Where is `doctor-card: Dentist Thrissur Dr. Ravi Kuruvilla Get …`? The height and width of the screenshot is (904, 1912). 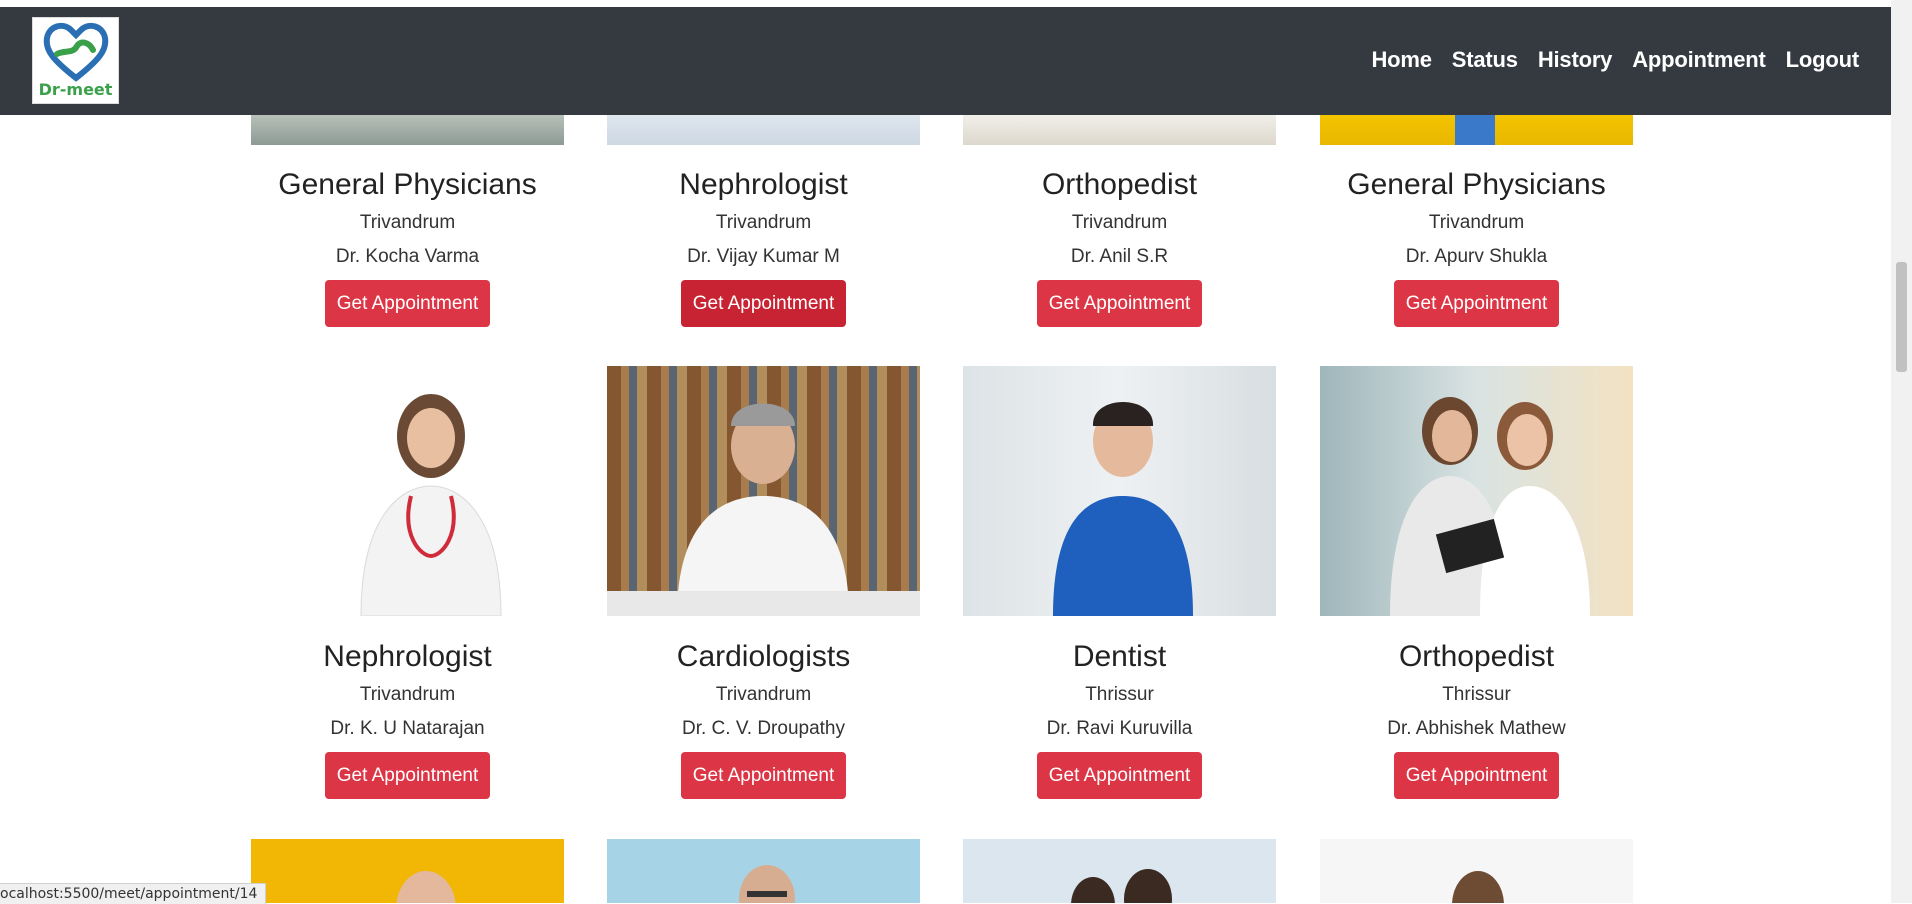 doctor-card: Dentist Thrissur Dr. Ravi Kuruvilla Get … is located at coordinates (1119, 719).